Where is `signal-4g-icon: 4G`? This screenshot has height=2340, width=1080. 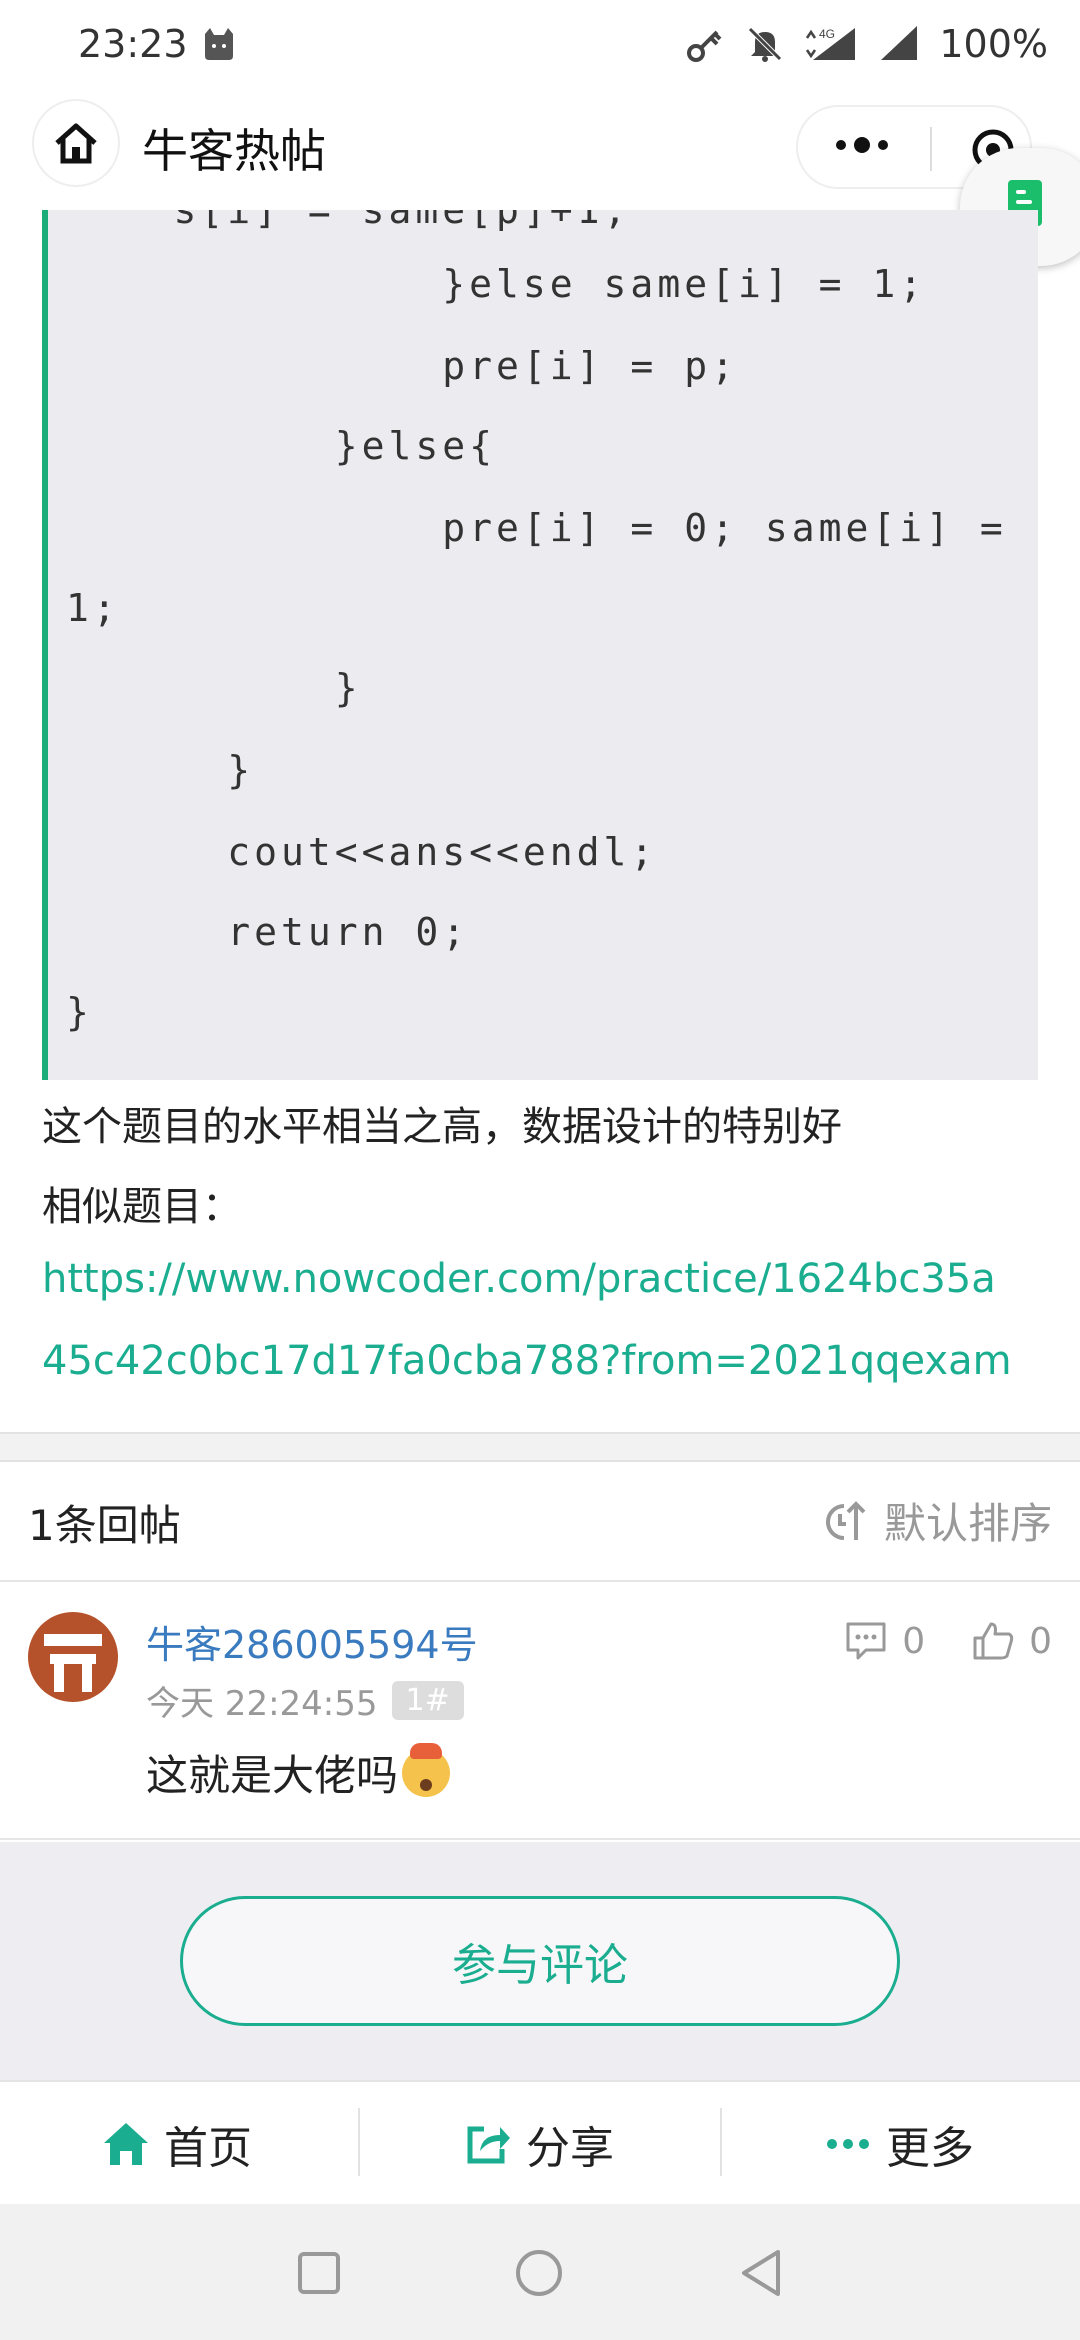
signal-4g-icon: 4G is located at coordinates (831, 43).